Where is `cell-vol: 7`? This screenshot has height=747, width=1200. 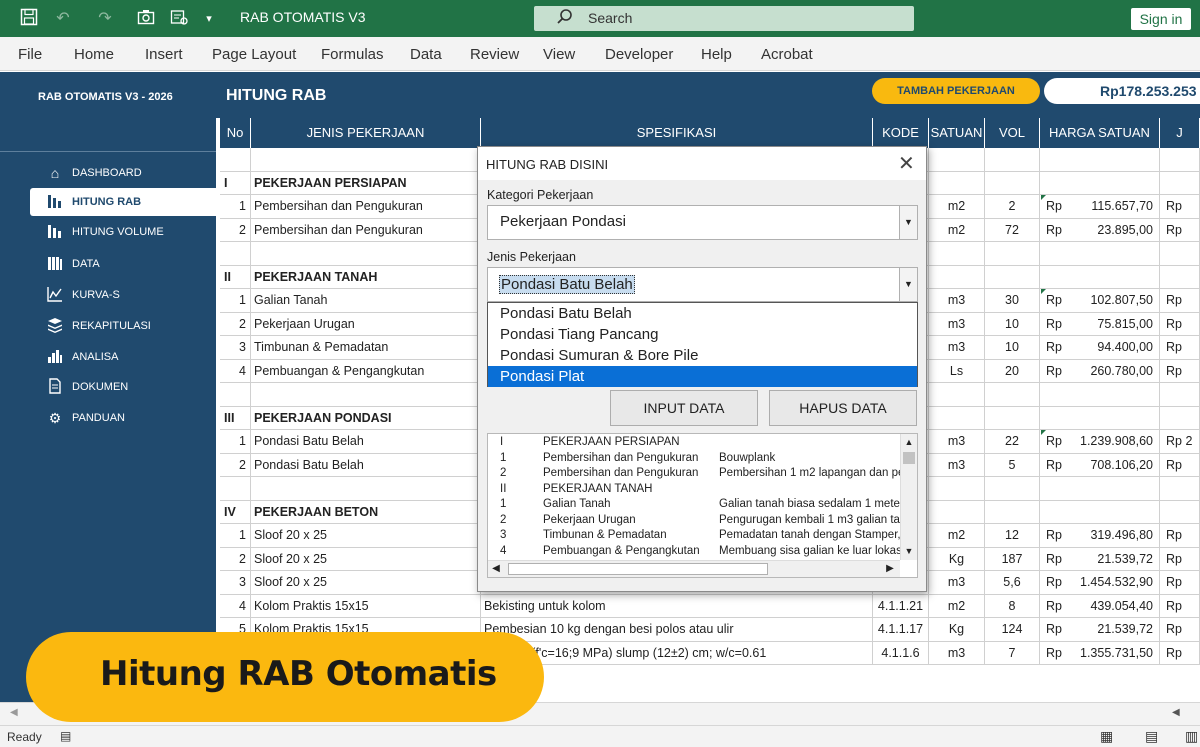
cell-vol: 7 is located at coordinates (1012, 653).